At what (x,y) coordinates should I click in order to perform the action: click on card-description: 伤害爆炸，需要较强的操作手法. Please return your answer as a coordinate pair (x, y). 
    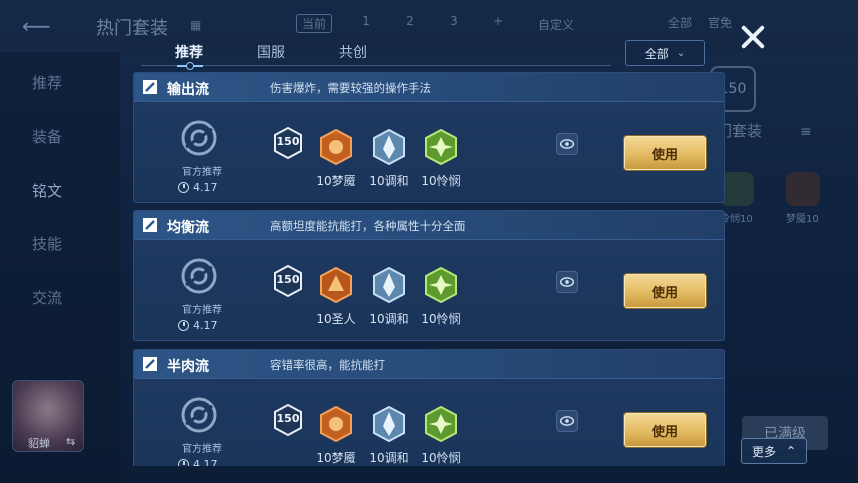
    Looking at the image, I should click on (350, 88).